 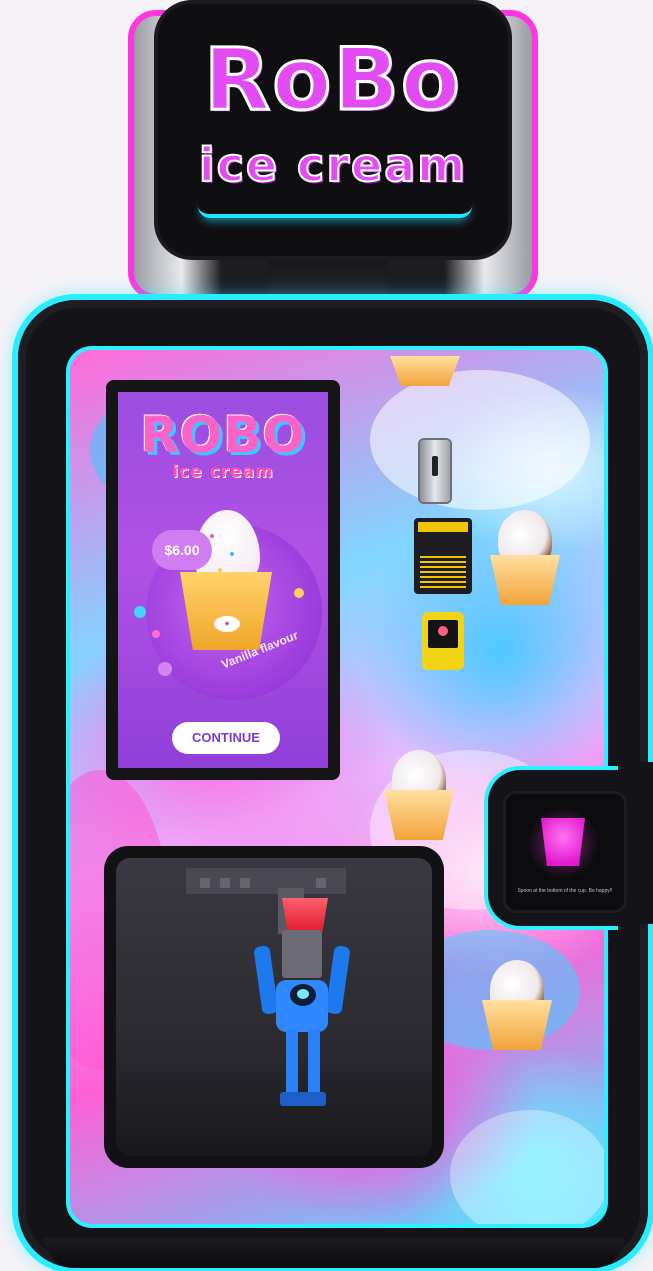 I want to click on cabinet-base, so click(x=334, y=1253).